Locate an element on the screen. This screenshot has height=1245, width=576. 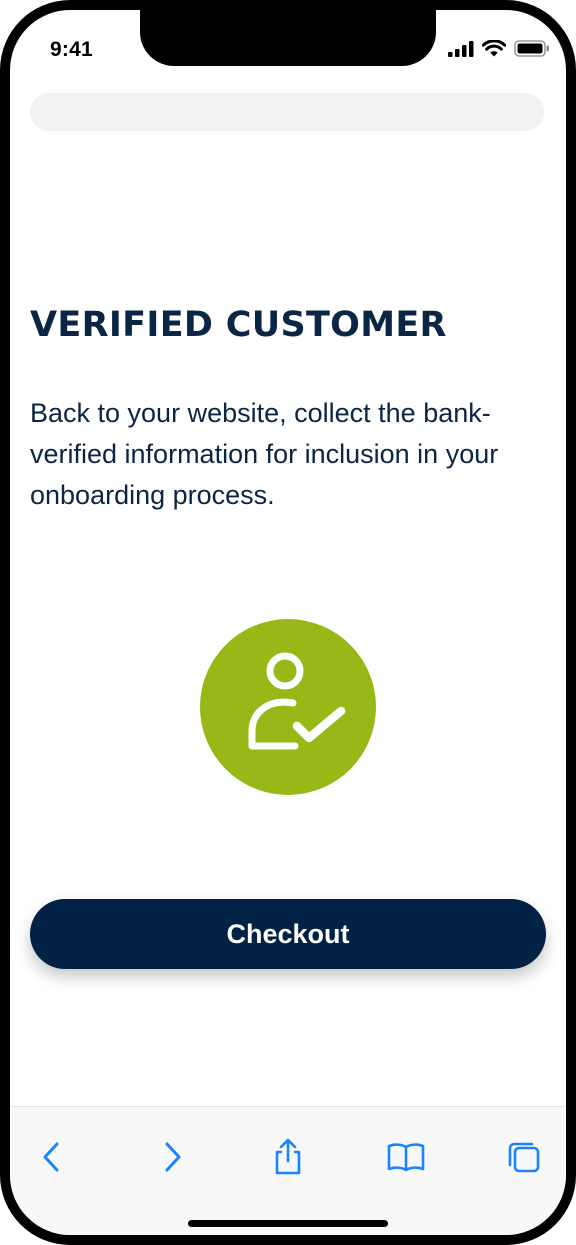
bookmarks-icon is located at coordinates (406, 1157).